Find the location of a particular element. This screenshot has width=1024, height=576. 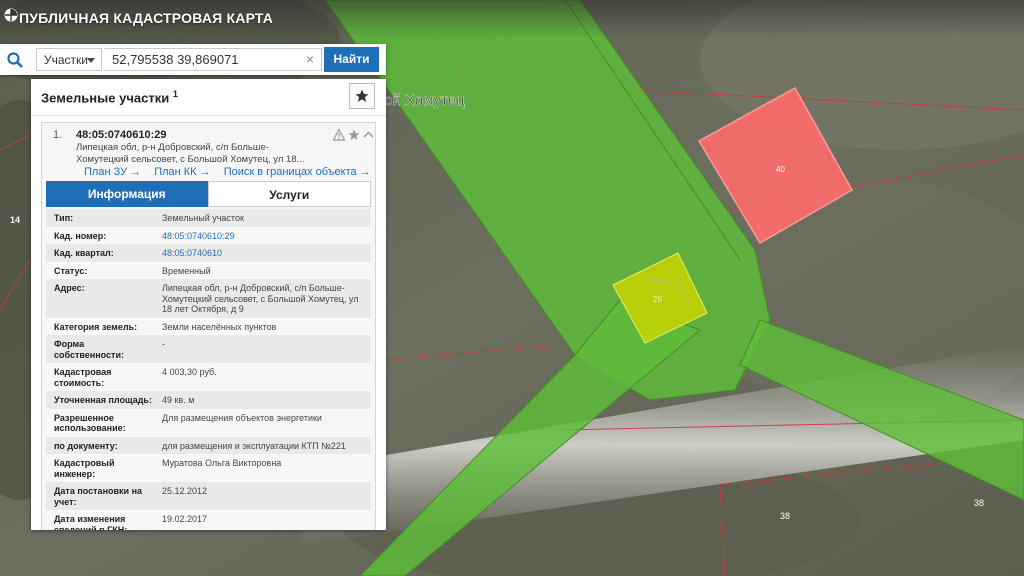

card-actions is located at coordinates (353, 135).